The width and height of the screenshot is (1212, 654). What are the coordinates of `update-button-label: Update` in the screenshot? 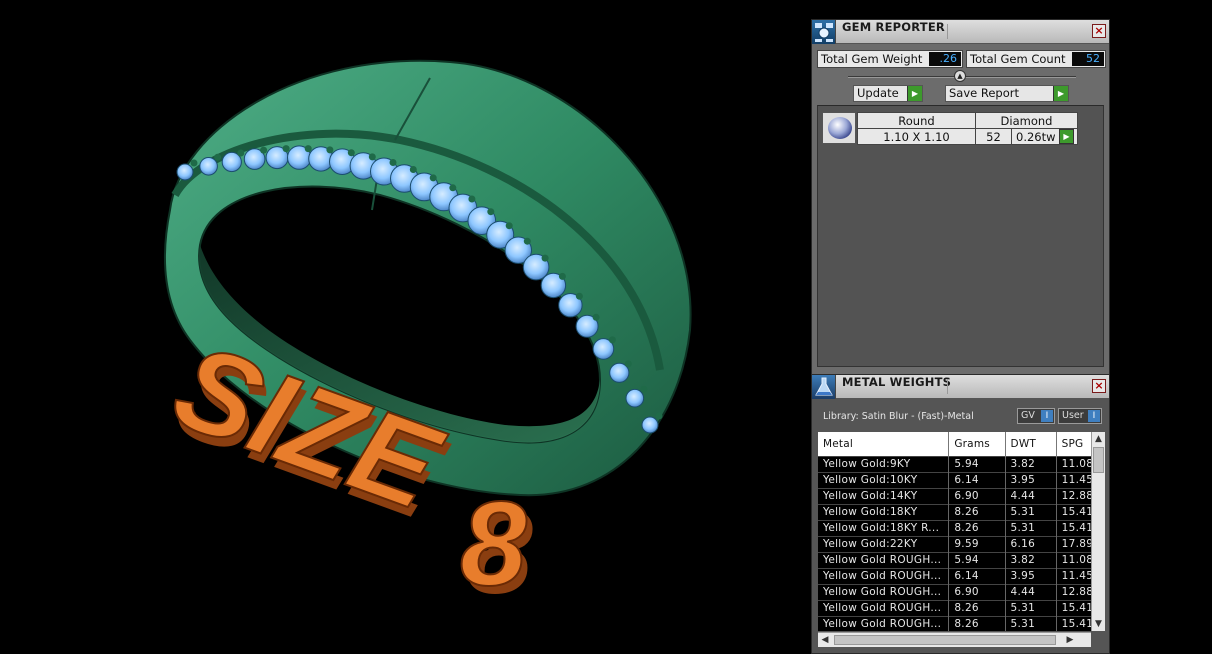 It's located at (878, 93).